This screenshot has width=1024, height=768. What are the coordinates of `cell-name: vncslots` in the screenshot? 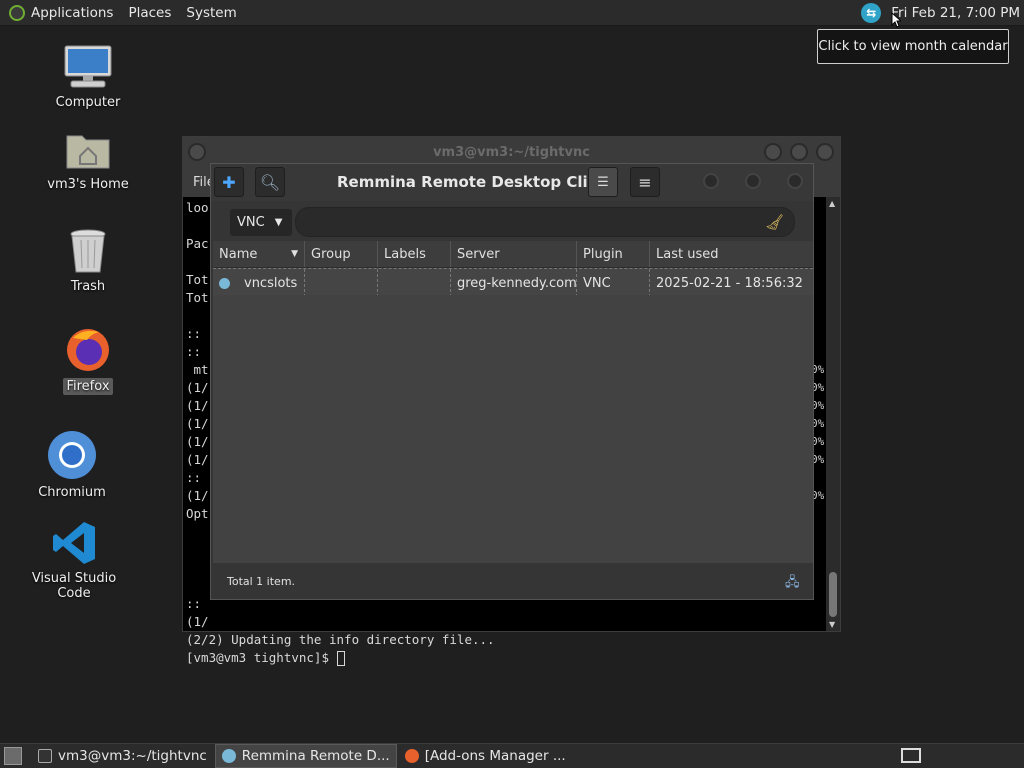 It's located at (259, 283).